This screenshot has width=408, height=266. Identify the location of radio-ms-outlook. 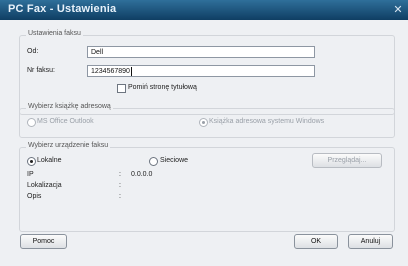
(31, 122).